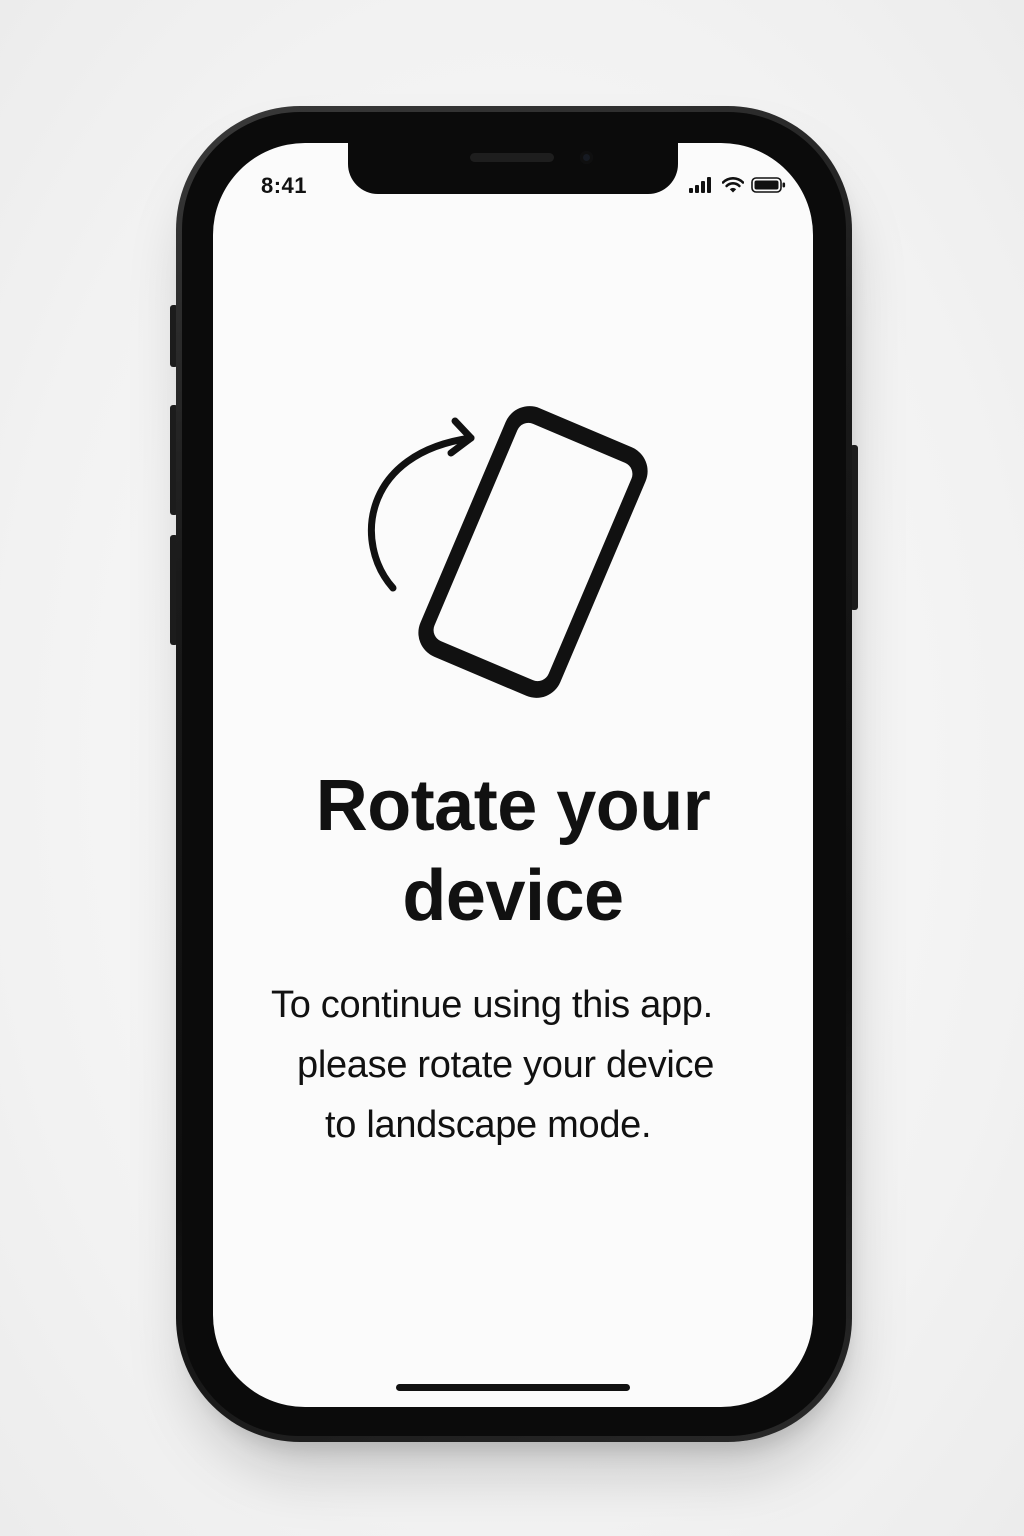  Describe the element at coordinates (513, 1387) in the screenshot. I see `home-indicator` at that location.